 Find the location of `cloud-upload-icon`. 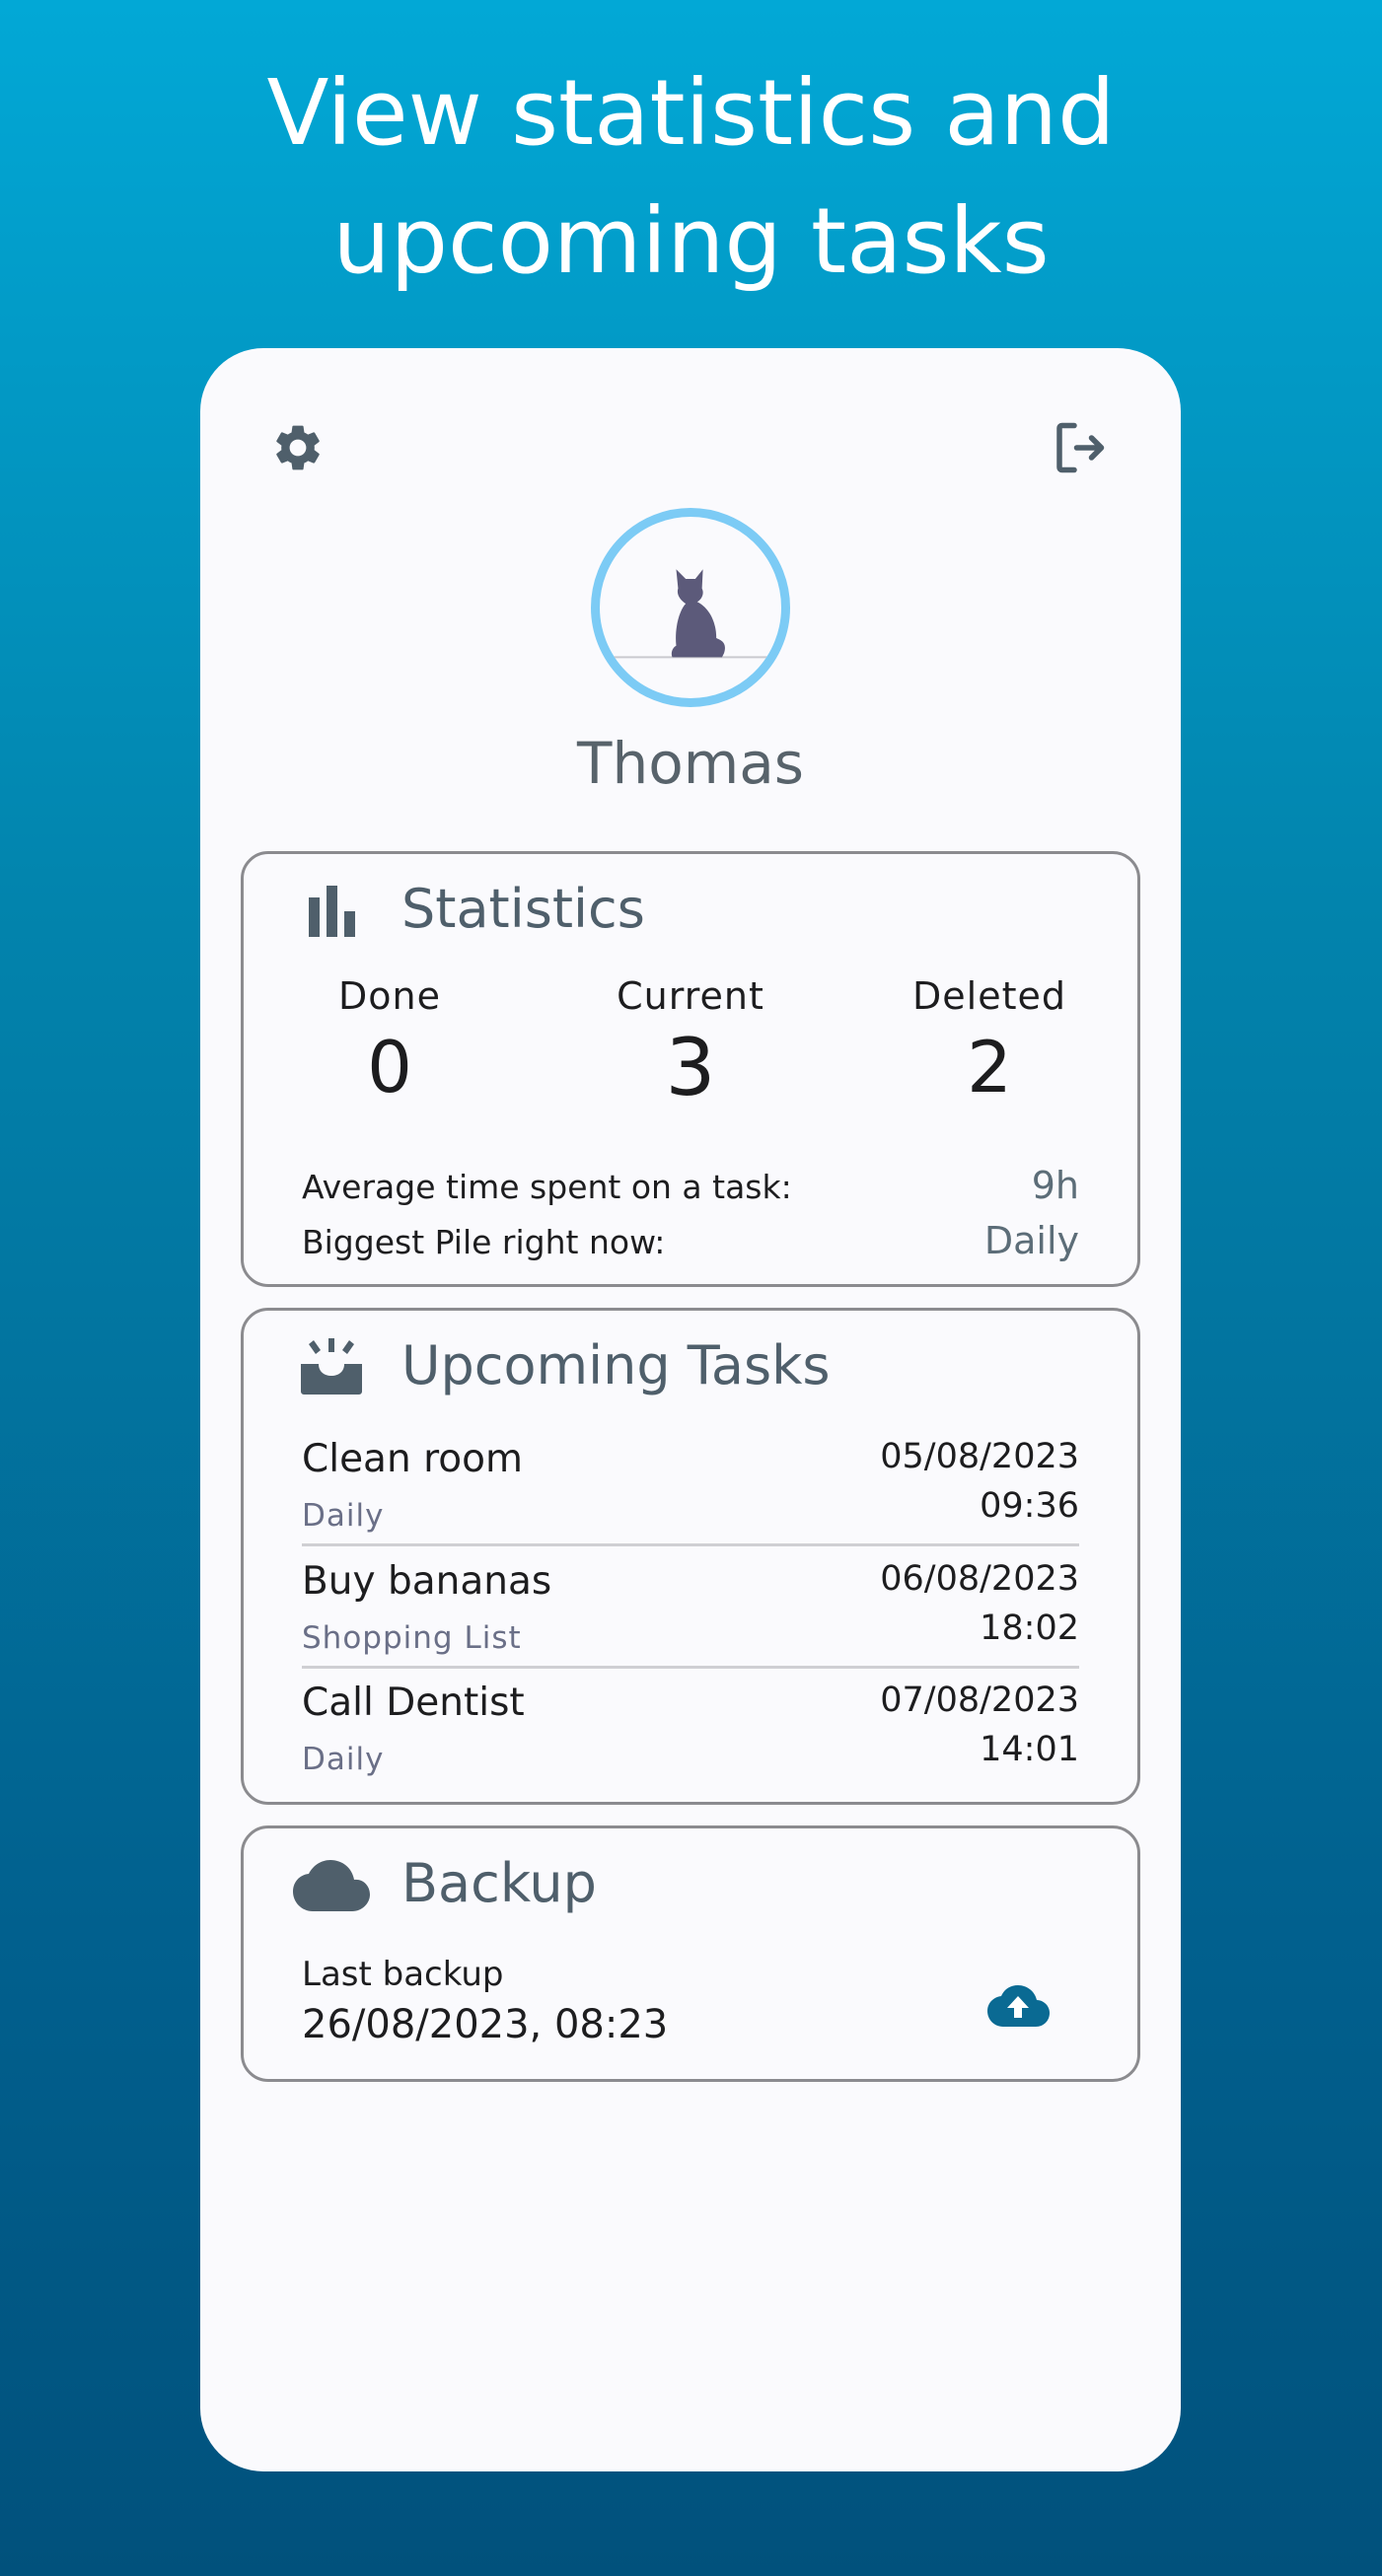

cloud-upload-icon is located at coordinates (1018, 2006).